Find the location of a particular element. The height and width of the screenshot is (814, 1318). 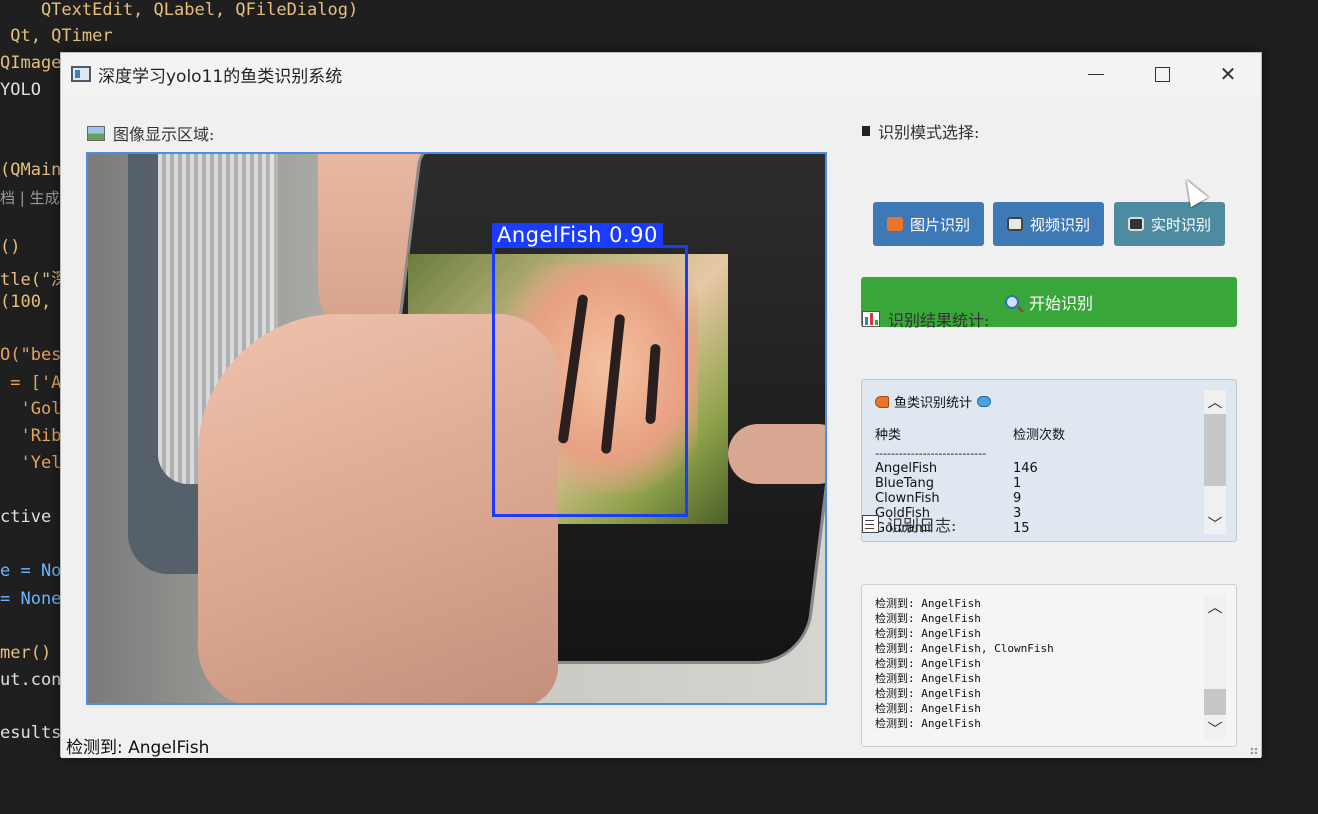

window-title: 深度学习yolo11的鱼类识别系统 is located at coordinates (220, 76).